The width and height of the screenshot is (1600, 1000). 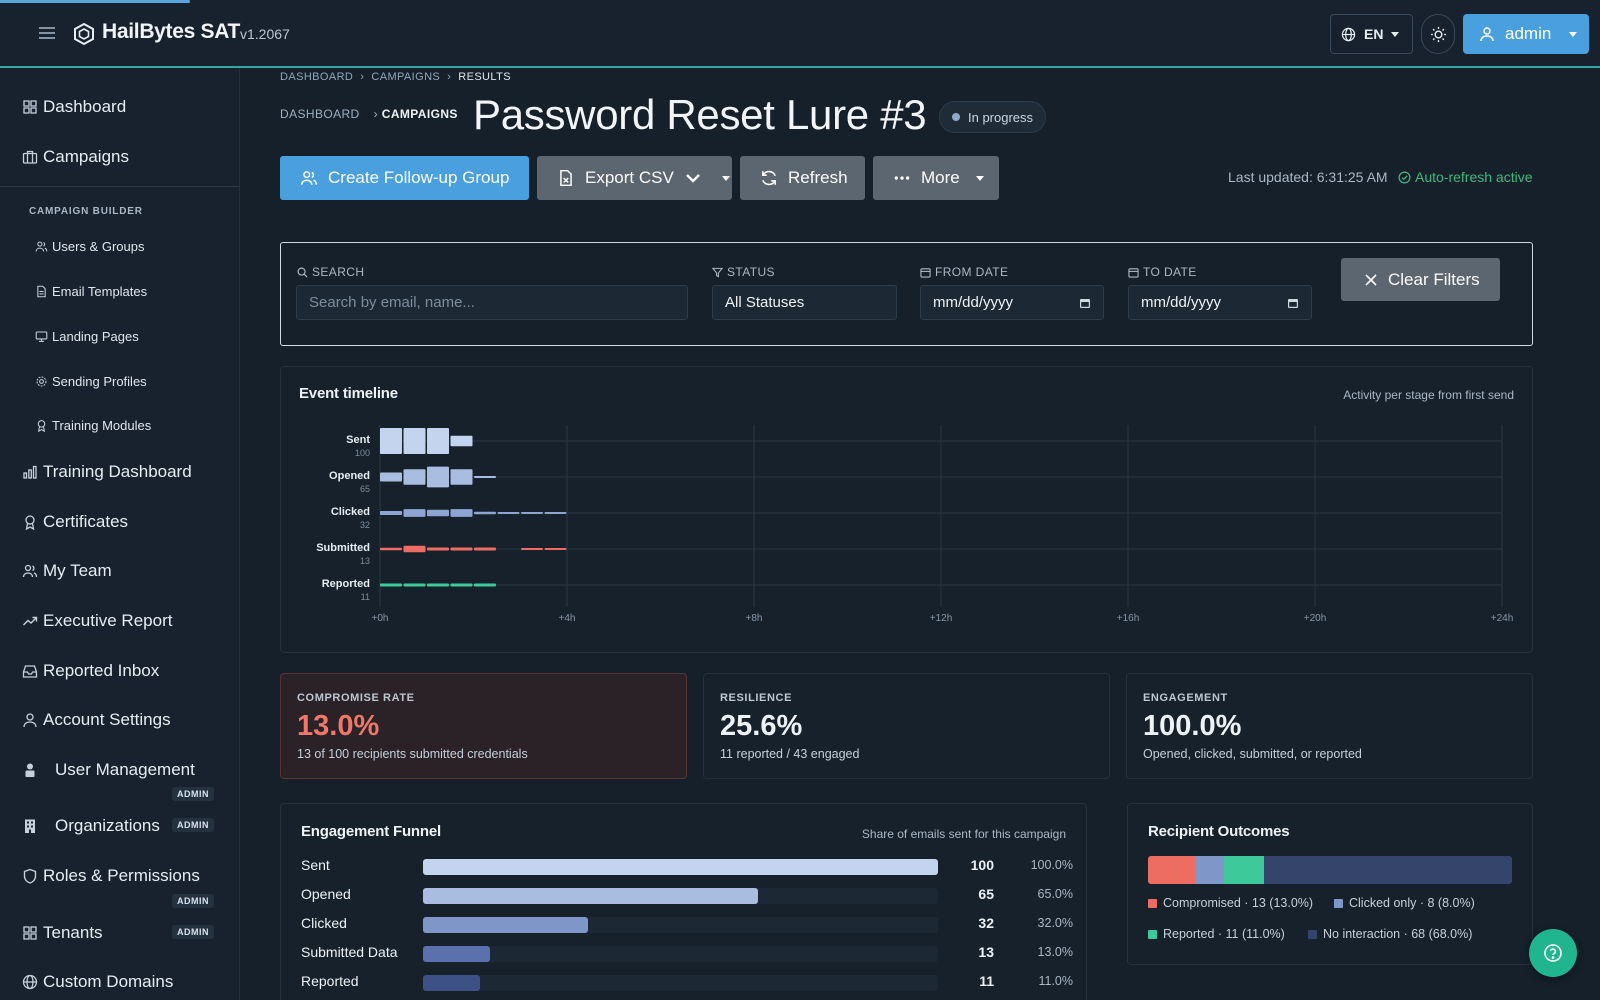 I want to click on sidebar-item-dashboard: Dashboard, so click(x=74, y=107).